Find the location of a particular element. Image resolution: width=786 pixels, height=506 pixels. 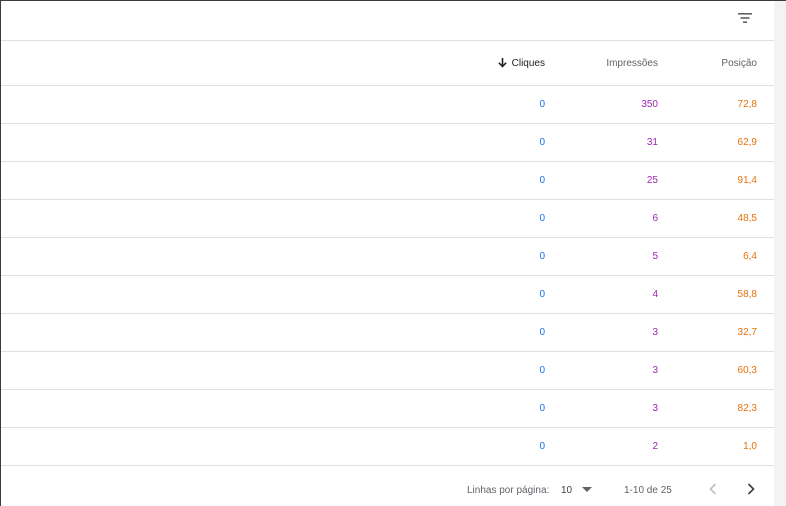

filter-icon is located at coordinates (745, 19).